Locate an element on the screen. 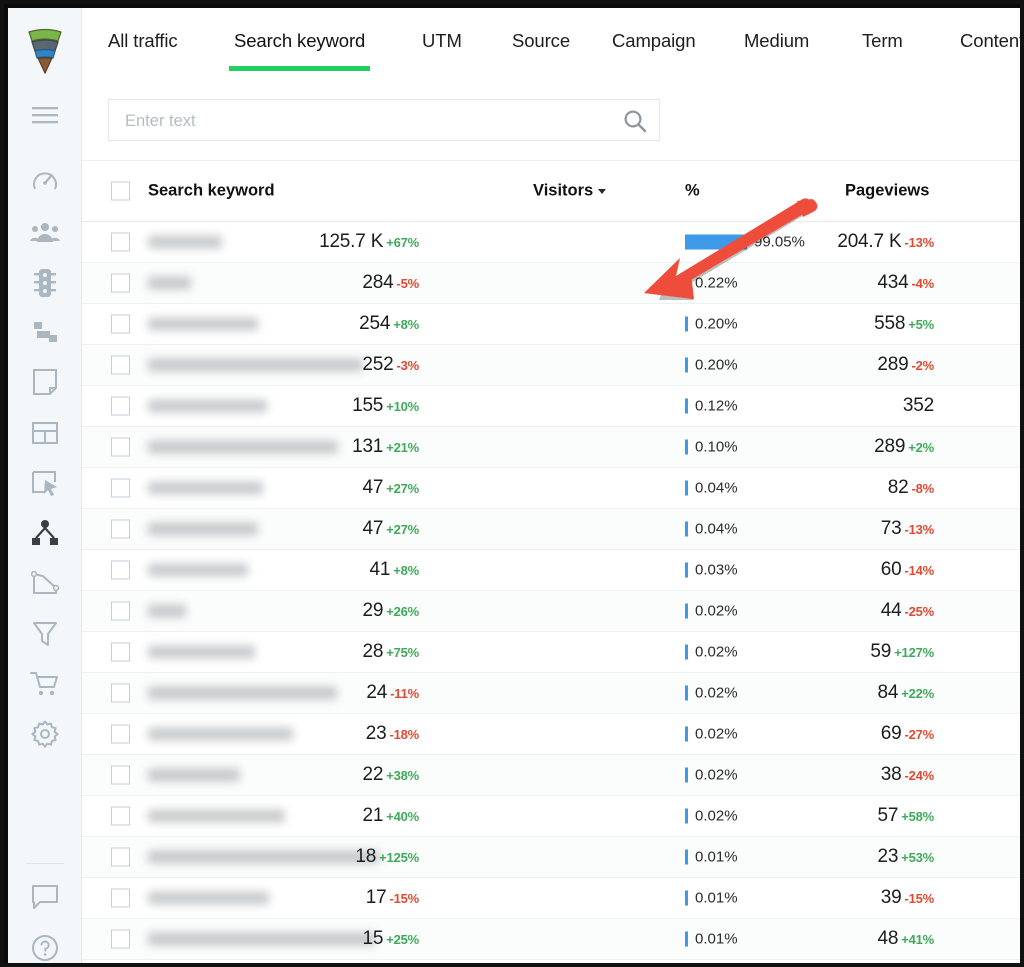 The width and height of the screenshot is (1024, 967). table-row: 47 +27% 0.04% 73 -13% is located at coordinates (551, 529).